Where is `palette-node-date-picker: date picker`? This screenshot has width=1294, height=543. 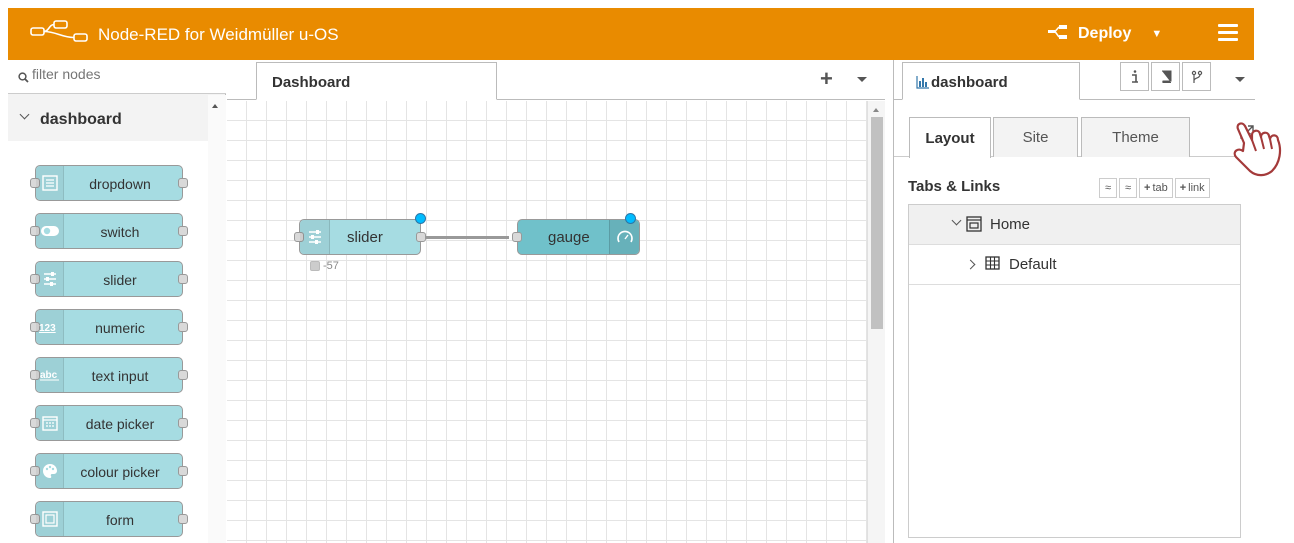
palette-node-date-picker: date picker is located at coordinates (109, 423).